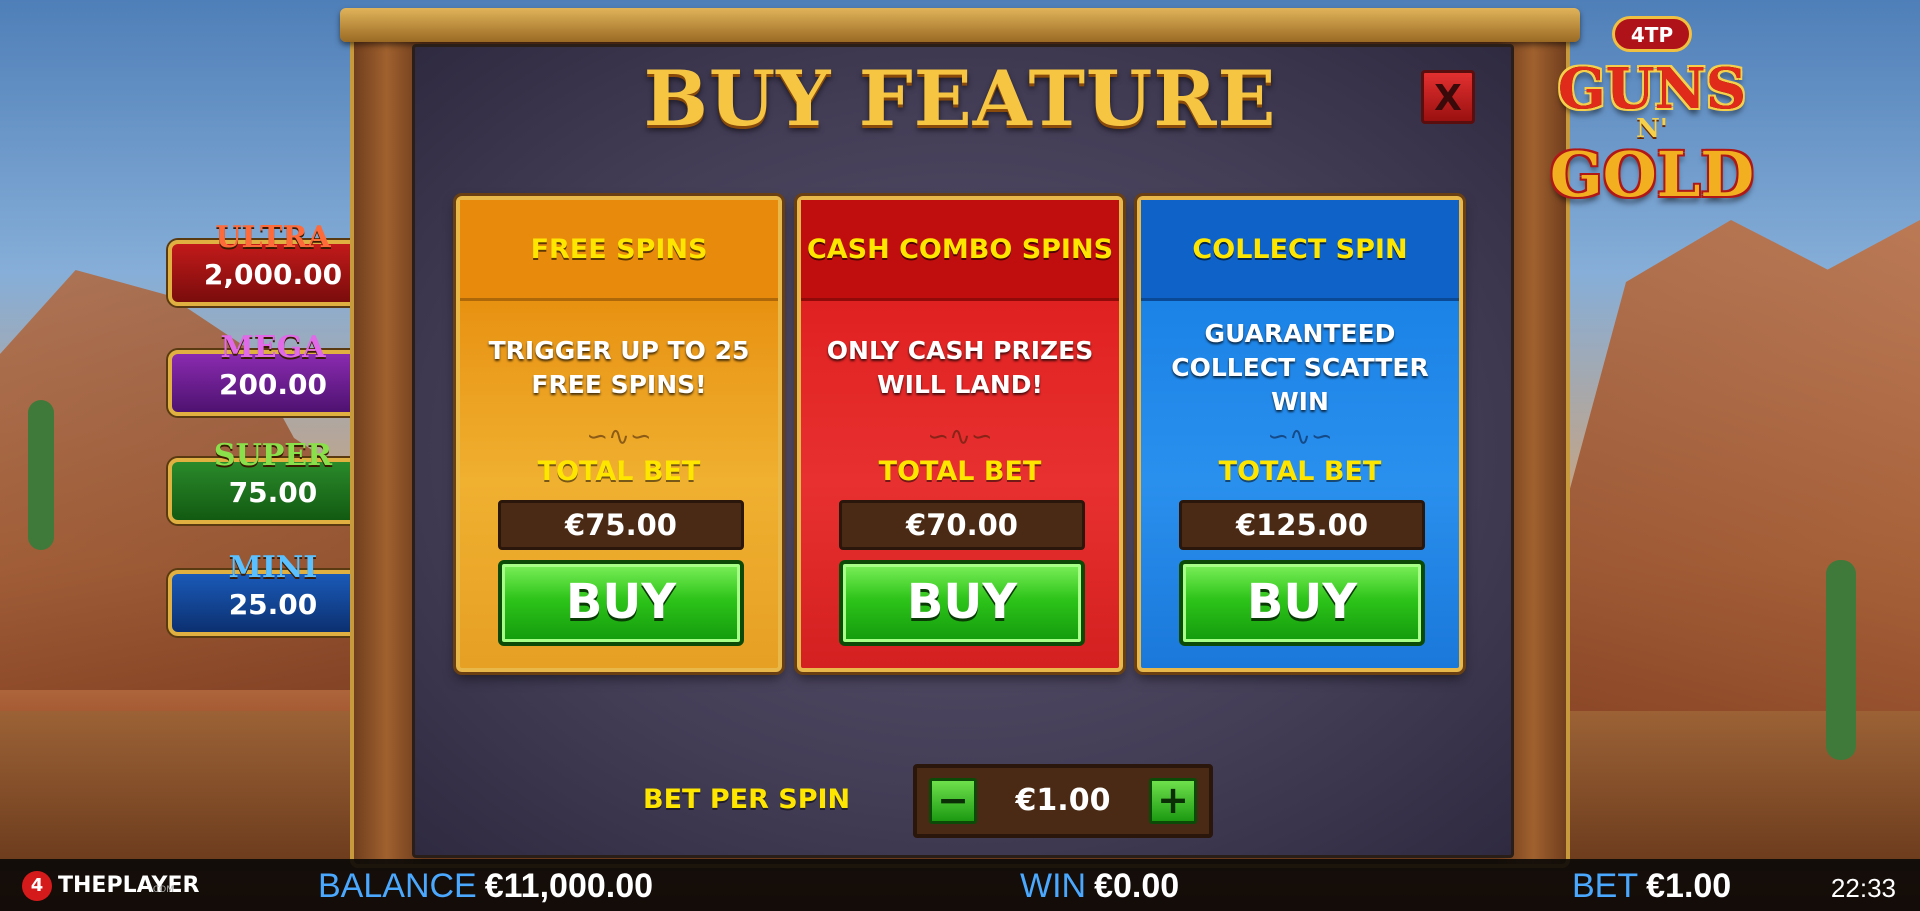  Describe the element at coordinates (41, 475) in the screenshot. I see `cactus-left` at that location.